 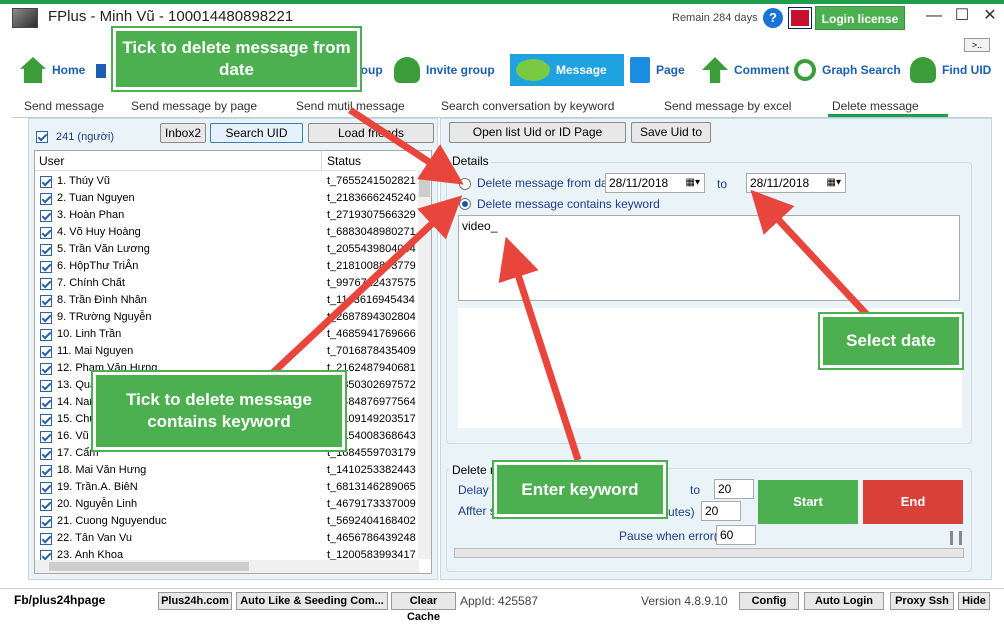 I want to click on table-row: 7. Chính Chất t_9976712437575, so click(x=233, y=283).